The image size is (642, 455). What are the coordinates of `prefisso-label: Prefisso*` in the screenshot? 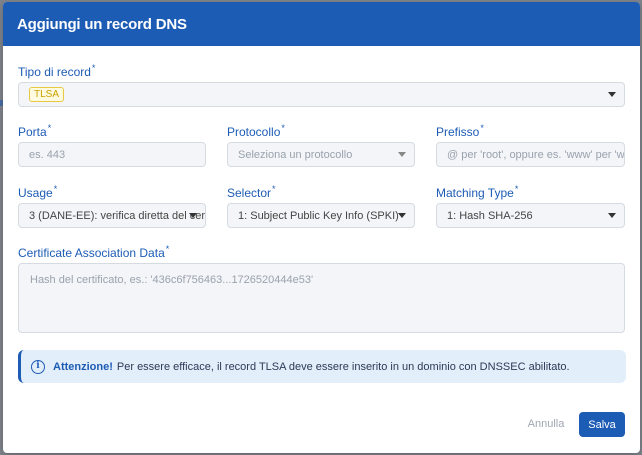 It's located at (460, 131).